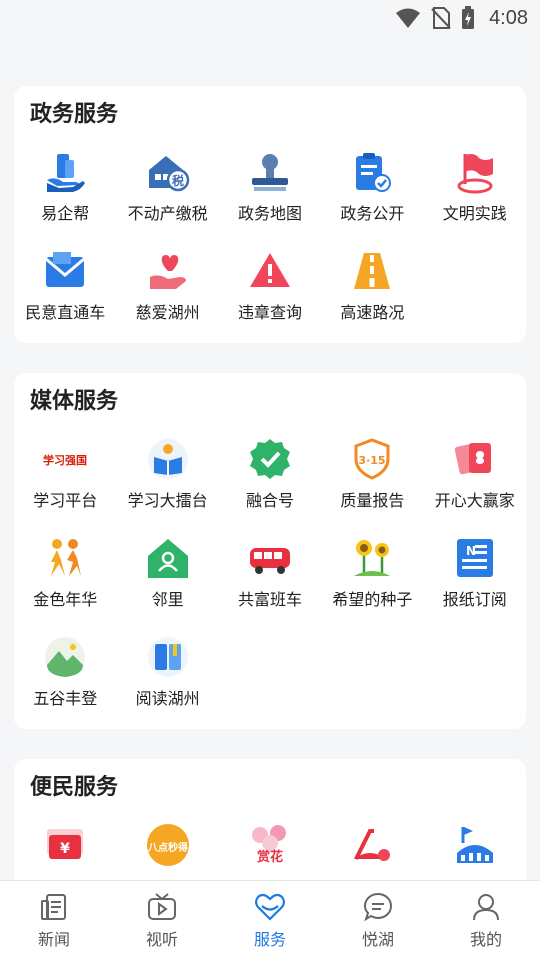 This screenshot has height=960, width=540. Describe the element at coordinates (372, 285) in the screenshot. I see `service-highway-status: 高速路况` at that location.